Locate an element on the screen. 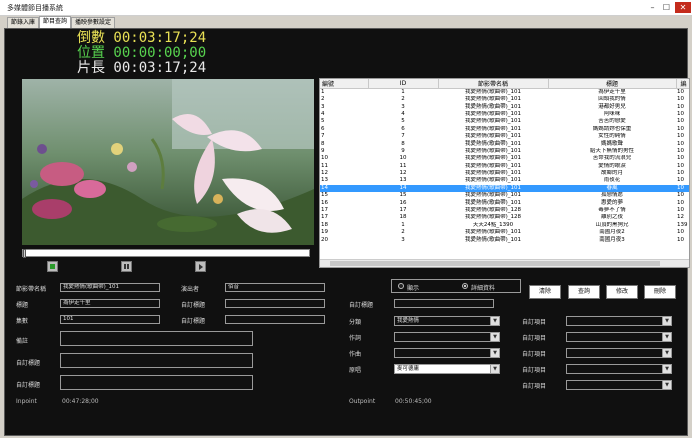 The image size is (692, 438). table-row: 1 1 我愛熱情(歌曲帶)_101 為伊走千里 10 is located at coordinates (504, 93).